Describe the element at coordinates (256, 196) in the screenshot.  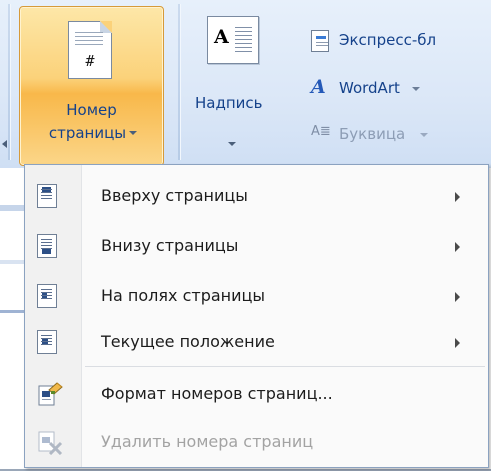
I see `menu-item-top-of-page: Вверху страницы` at that location.